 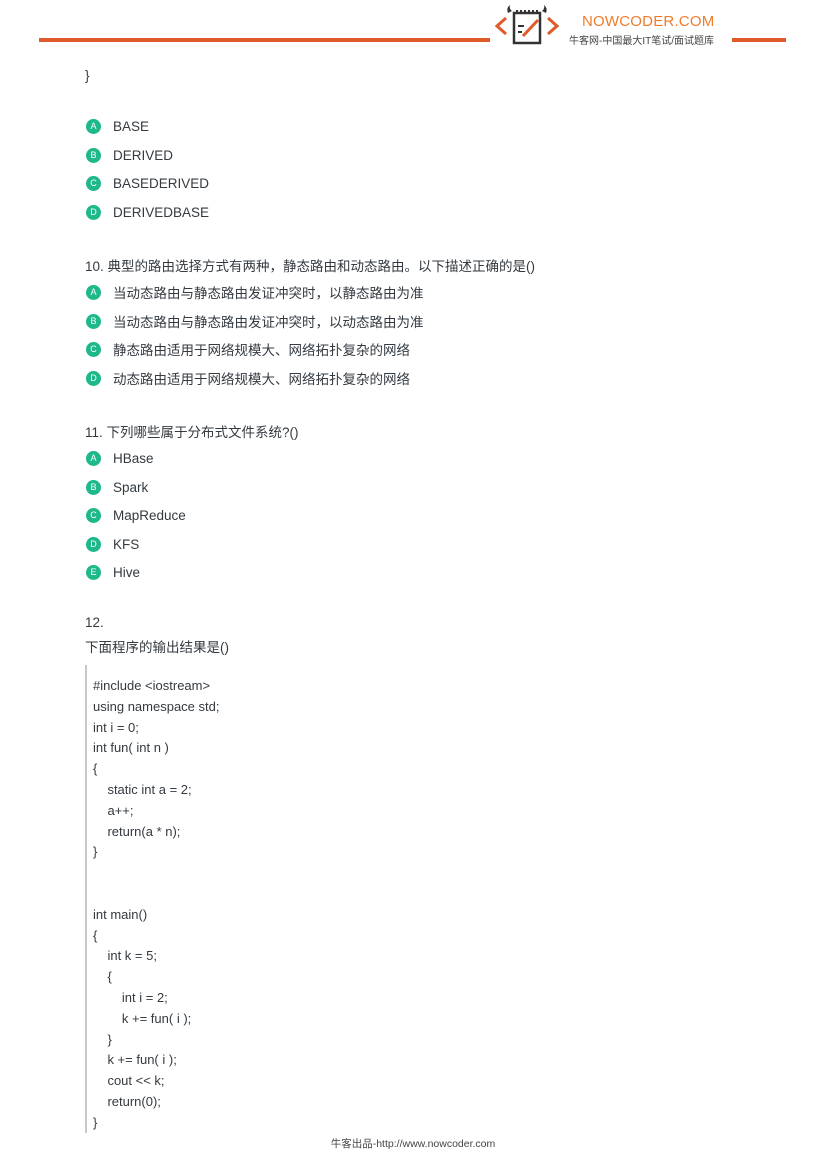 I want to click on code-line: int k = 5;, so click(x=125, y=955).